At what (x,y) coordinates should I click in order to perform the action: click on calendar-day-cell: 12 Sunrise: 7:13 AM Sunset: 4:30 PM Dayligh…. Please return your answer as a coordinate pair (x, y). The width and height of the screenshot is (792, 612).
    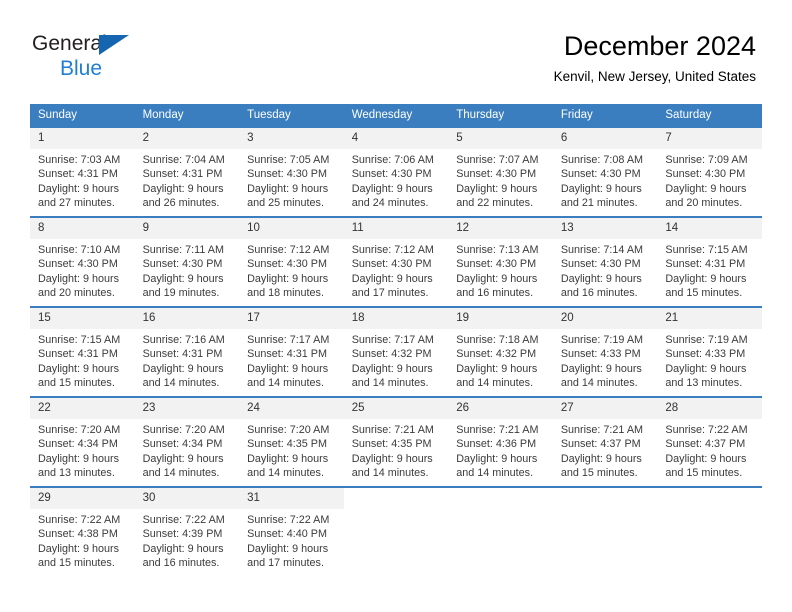
    Looking at the image, I should click on (500, 261).